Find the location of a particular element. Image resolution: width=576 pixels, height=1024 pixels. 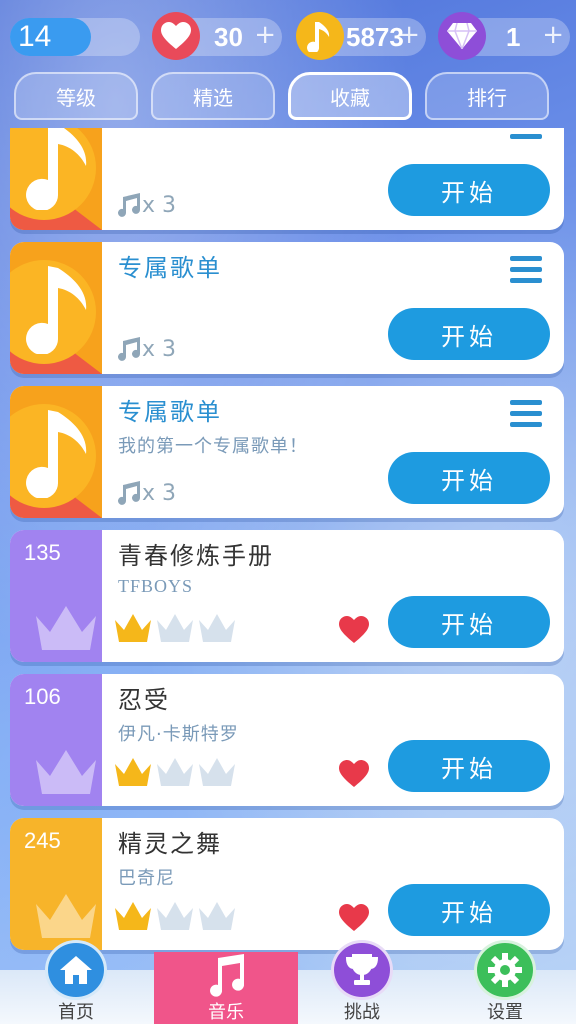

tab-favorites: 收藏 is located at coordinates (350, 96).